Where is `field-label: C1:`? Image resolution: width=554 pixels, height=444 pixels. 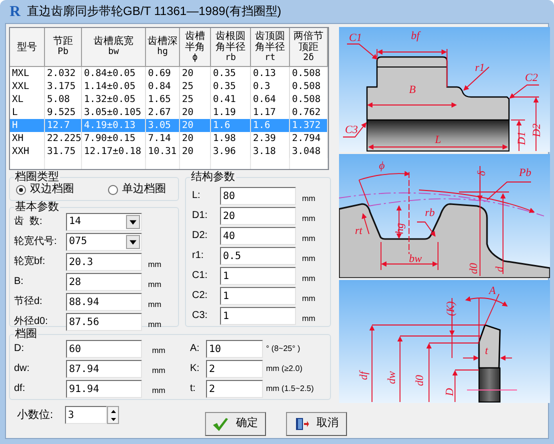 field-label: C1: is located at coordinates (200, 276).